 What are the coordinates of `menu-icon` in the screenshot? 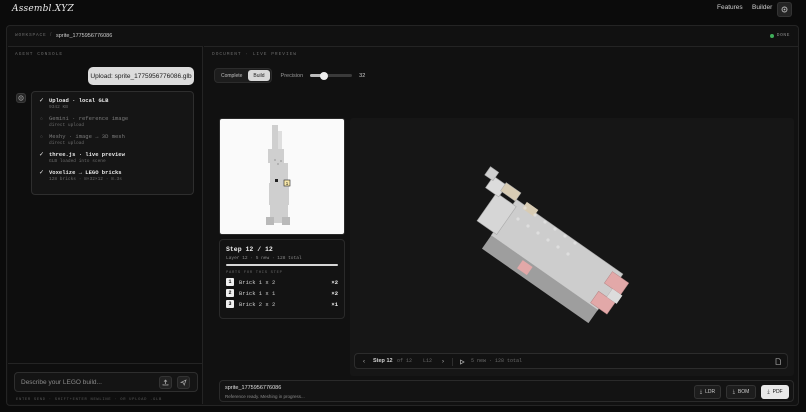 It's located at (784, 9).